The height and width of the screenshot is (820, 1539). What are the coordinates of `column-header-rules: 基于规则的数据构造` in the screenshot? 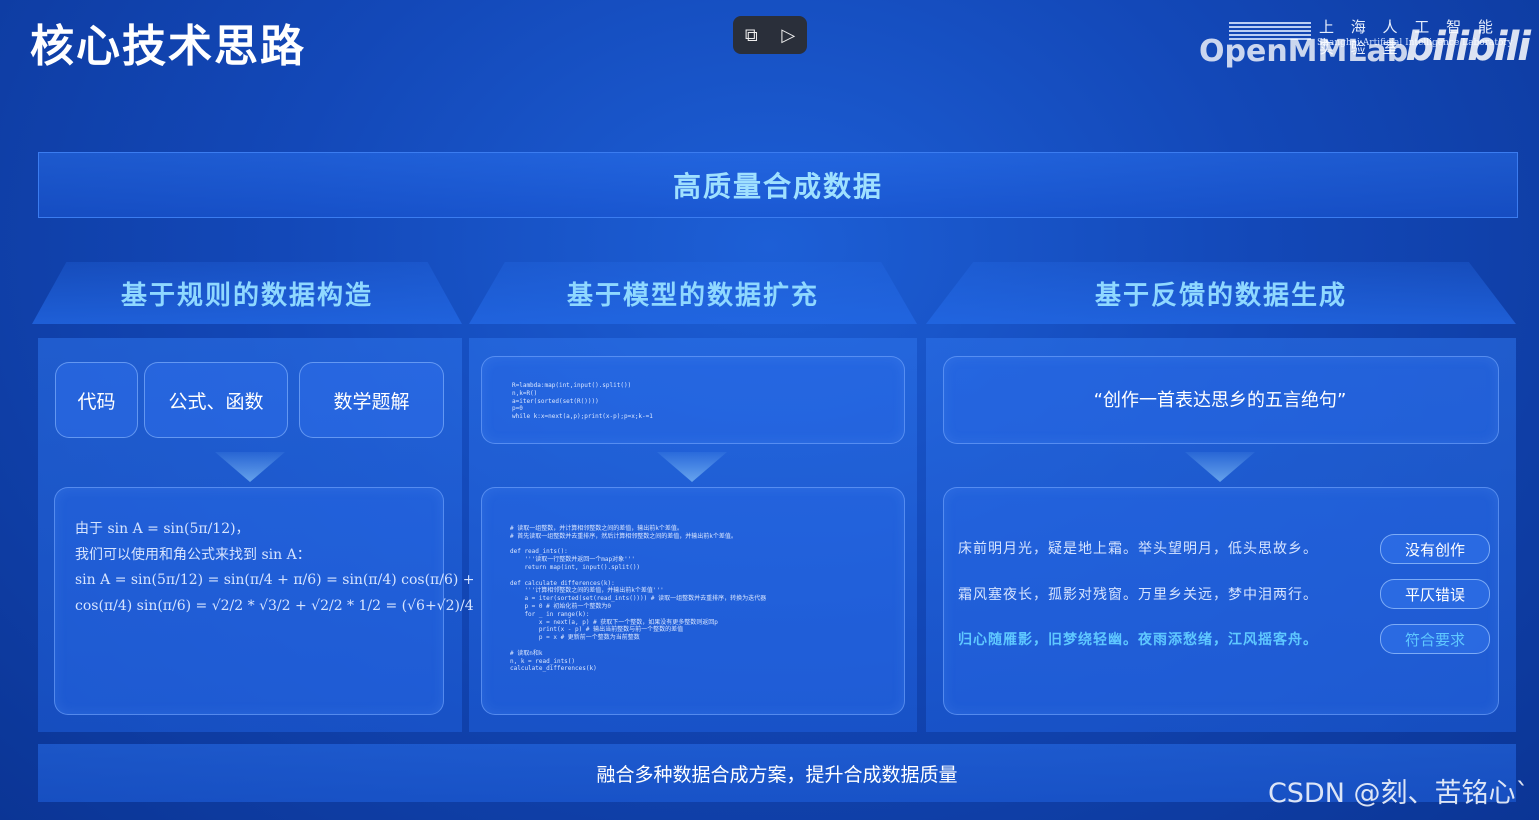 It's located at (247, 293).